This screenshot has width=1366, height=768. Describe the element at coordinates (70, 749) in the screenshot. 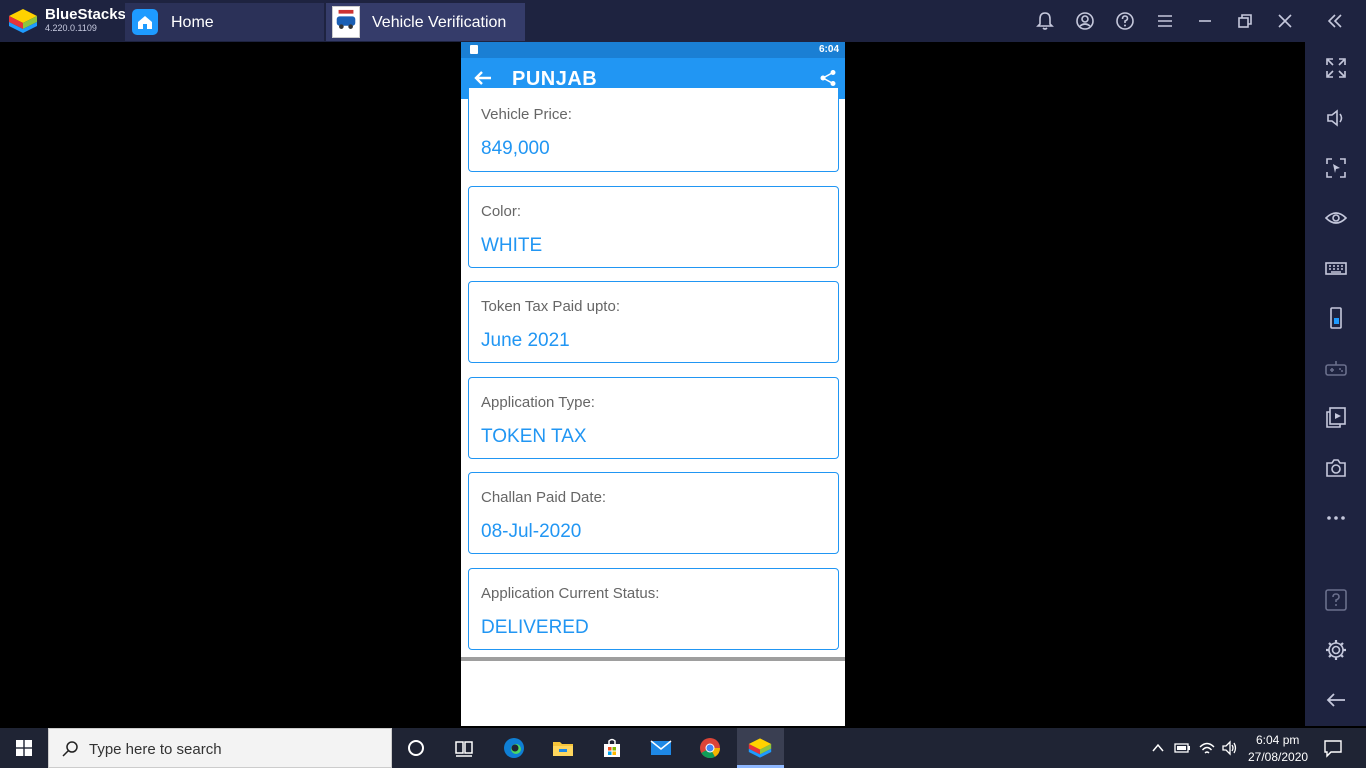

I see `search-icon` at that location.